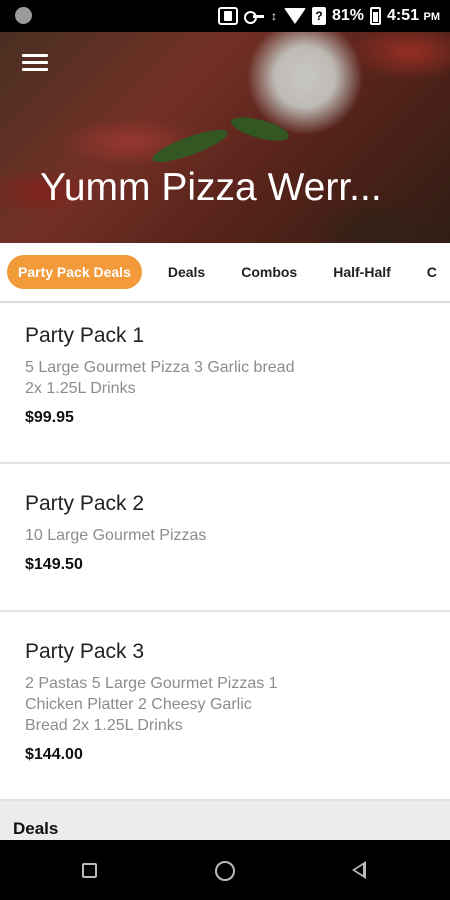  Describe the element at coordinates (269, 272) in the screenshot. I see `tab-combos: Combos` at that location.